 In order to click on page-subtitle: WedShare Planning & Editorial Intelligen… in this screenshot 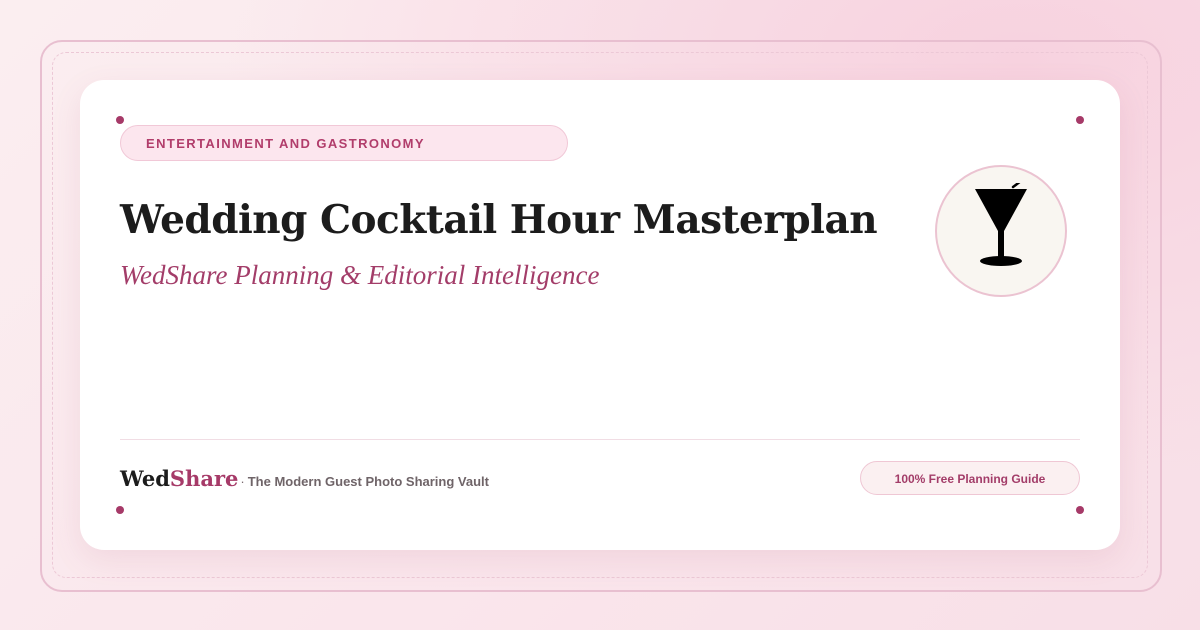, I will do `click(360, 275)`.